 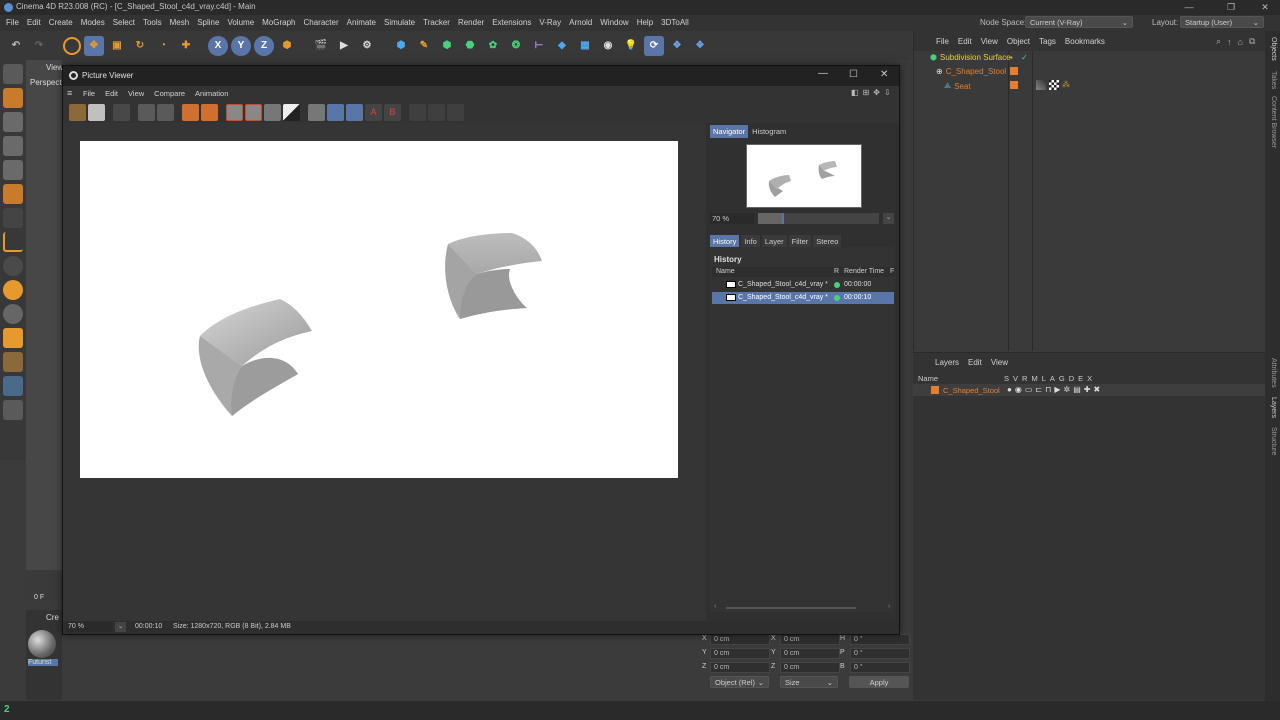 What do you see at coordinates (493, 46) in the screenshot?
I see `cloner-icon: ✿` at bounding box center [493, 46].